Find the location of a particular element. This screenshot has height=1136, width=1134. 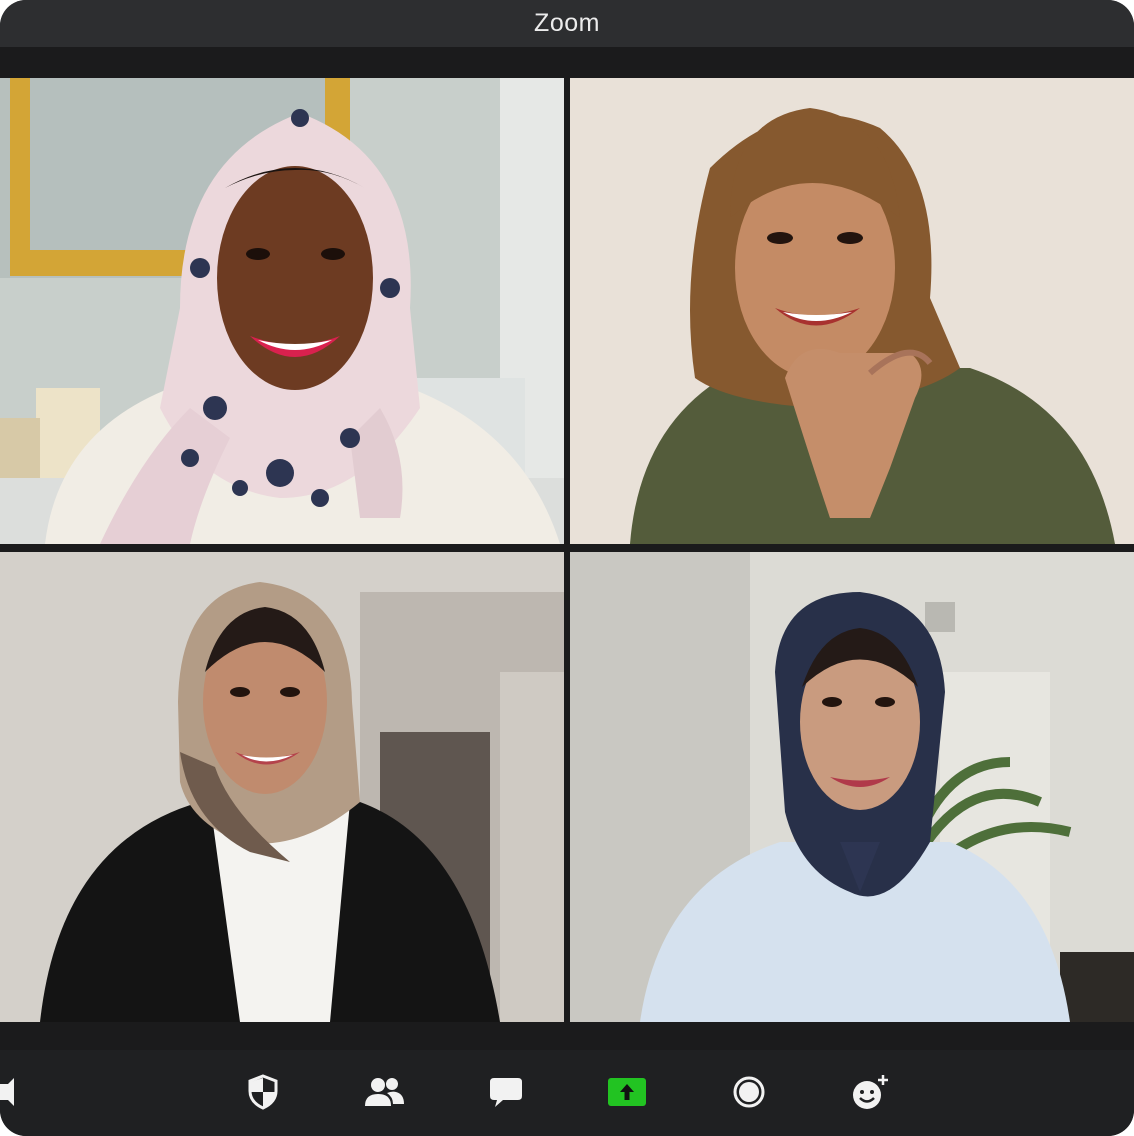

speech-bubble-icon is located at coordinates (506, 1092).